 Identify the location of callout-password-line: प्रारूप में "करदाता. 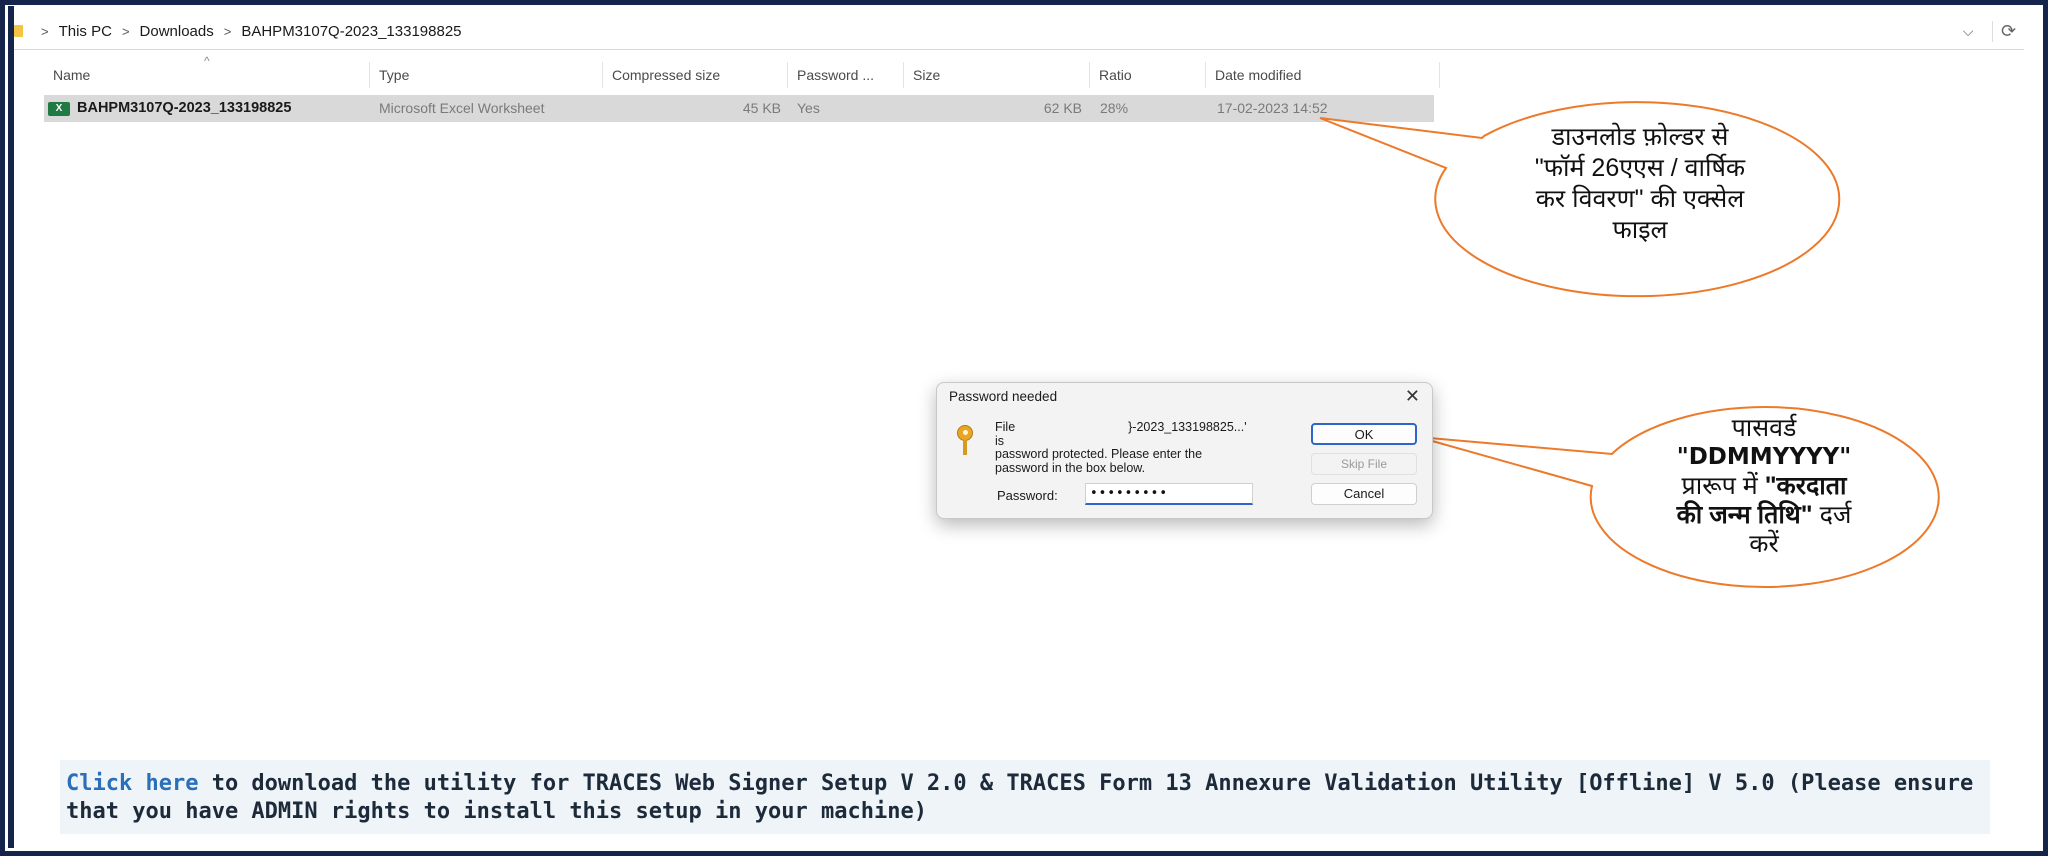
(1764, 486).